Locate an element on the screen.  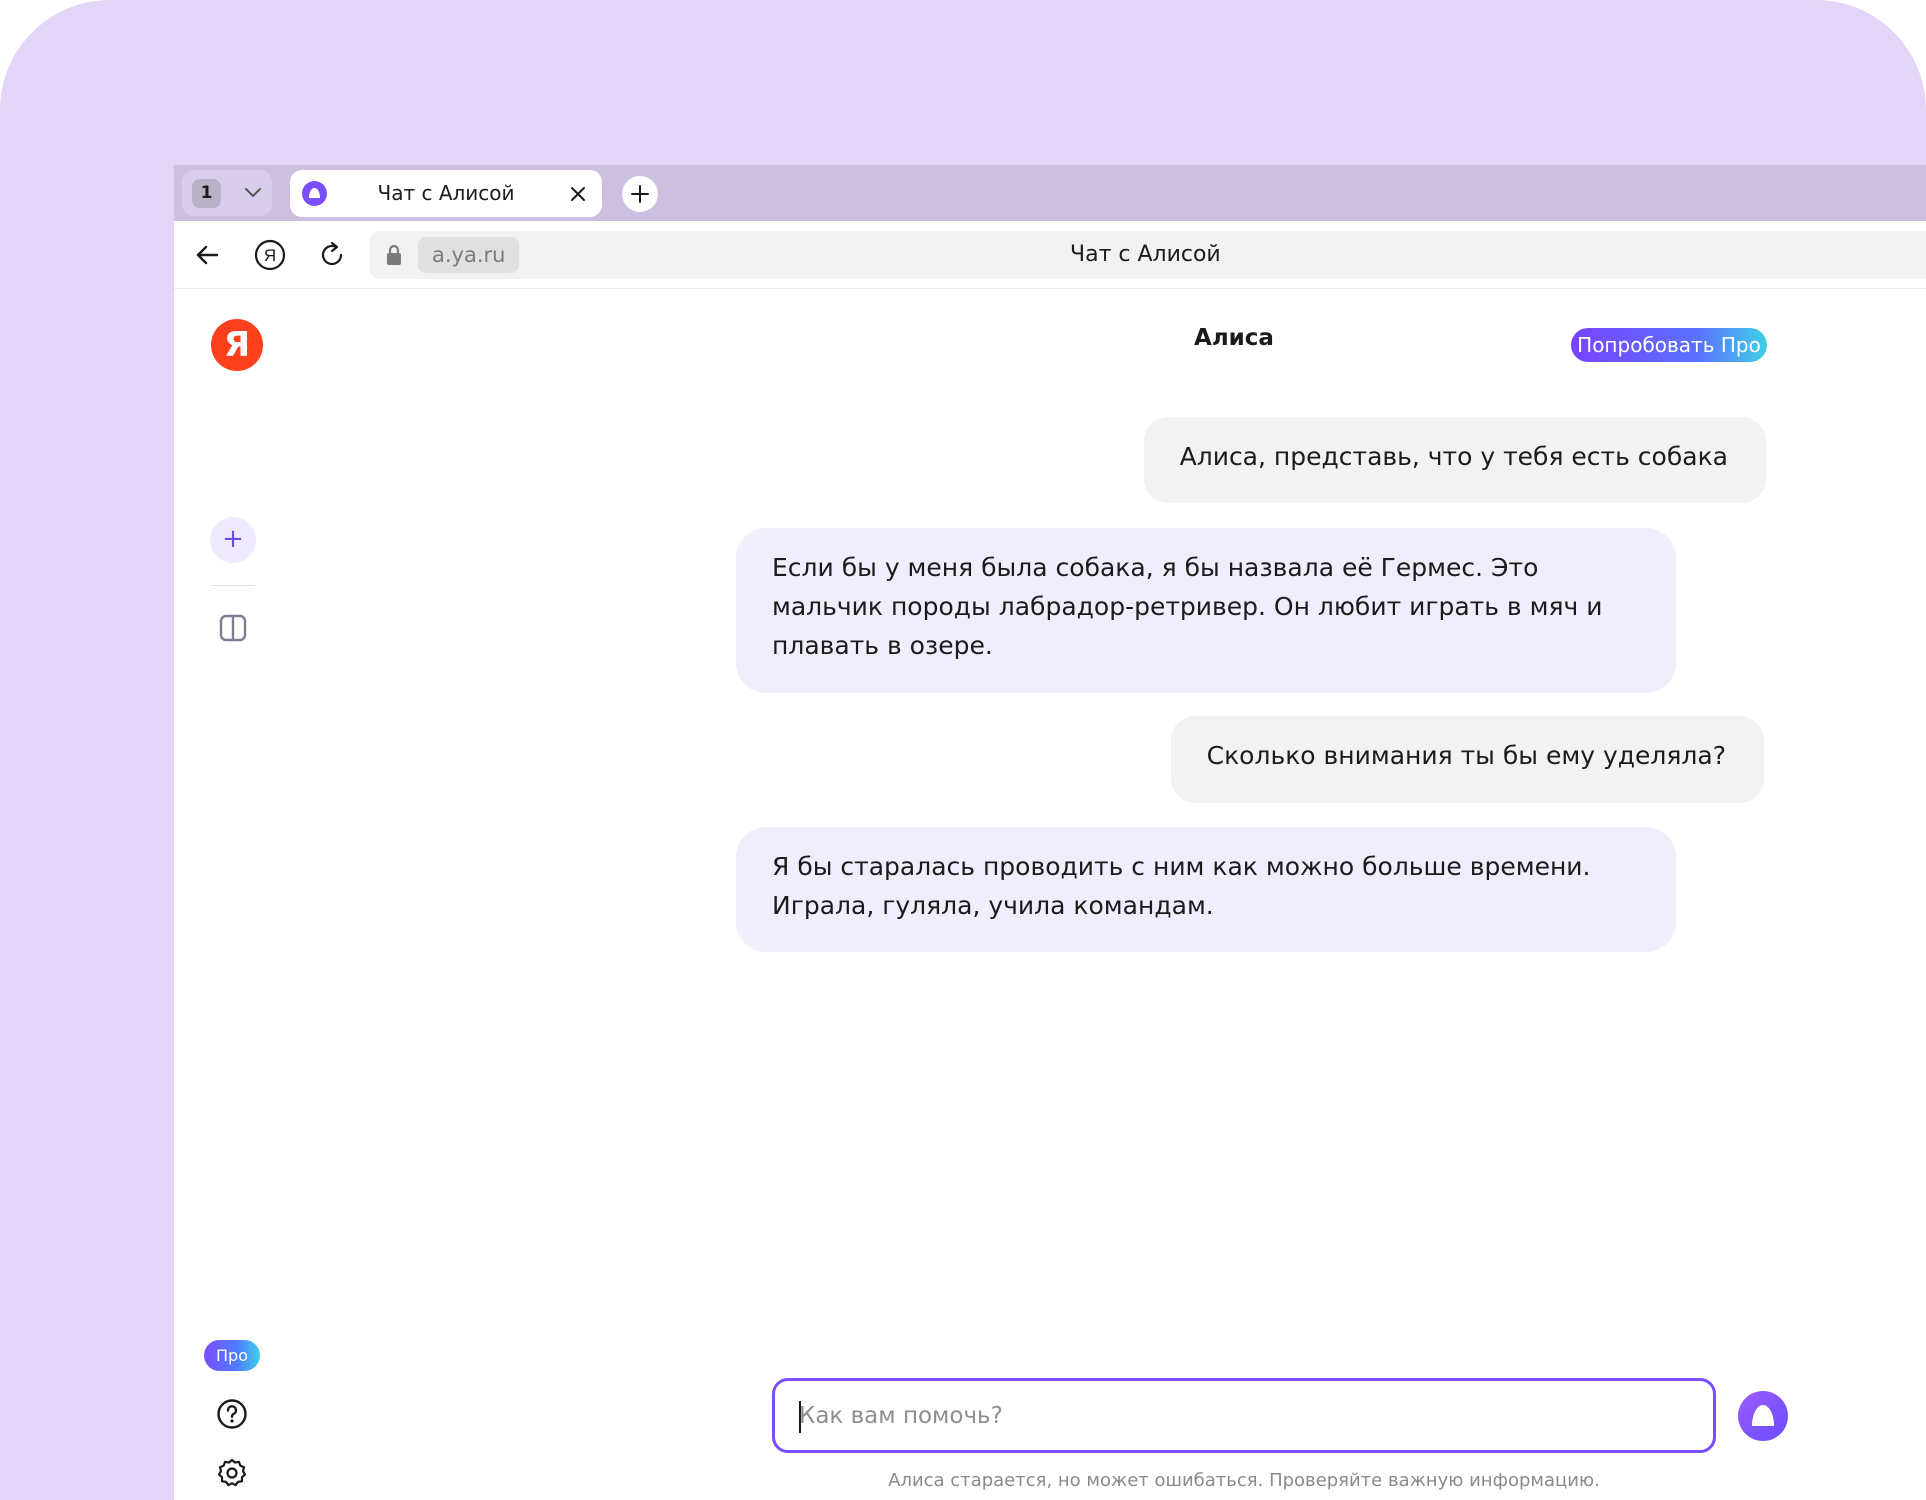
browser-toolbar: Я a.ya.ru Чат с Алисой is located at coordinates (1050, 255).